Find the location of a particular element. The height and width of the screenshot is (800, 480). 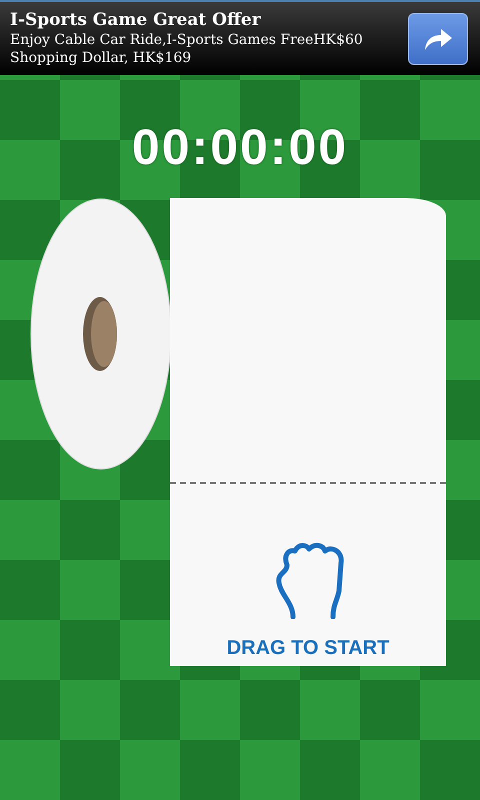

curved-arrow-icon is located at coordinates (438, 38).